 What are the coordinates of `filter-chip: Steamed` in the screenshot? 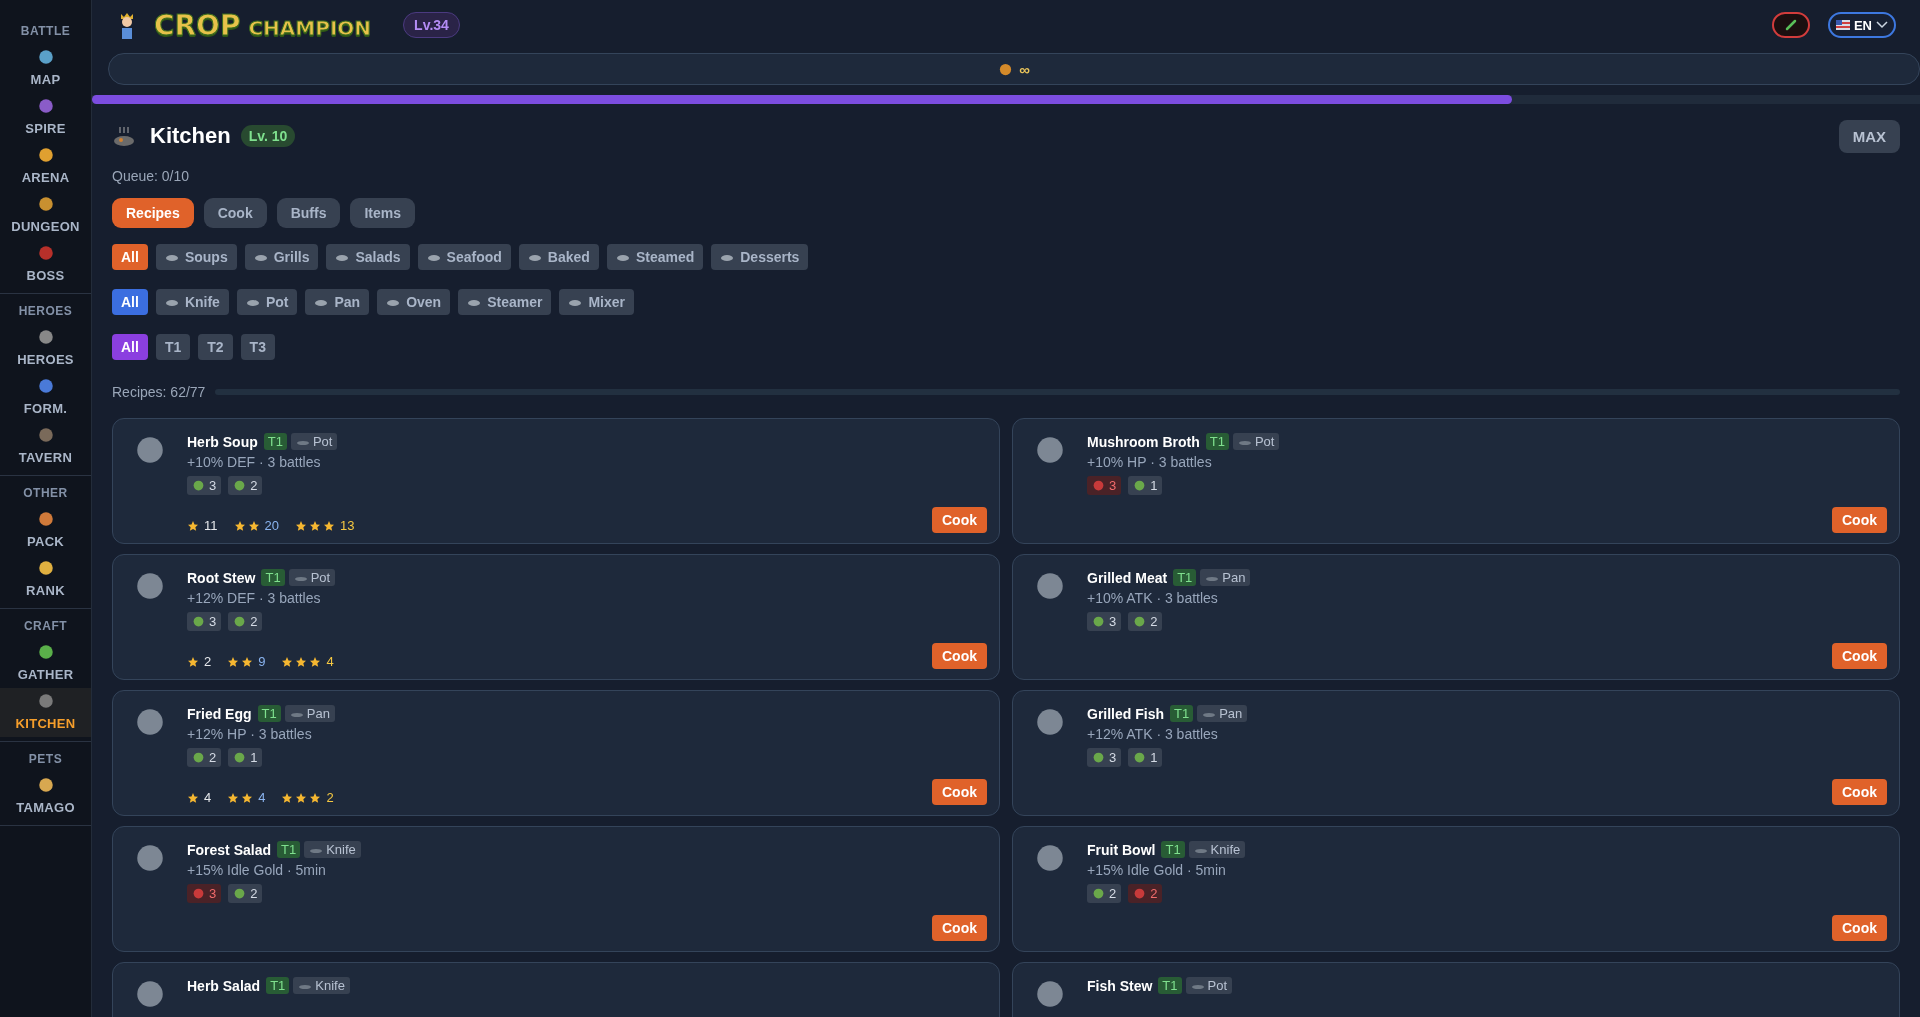 It's located at (655, 257).